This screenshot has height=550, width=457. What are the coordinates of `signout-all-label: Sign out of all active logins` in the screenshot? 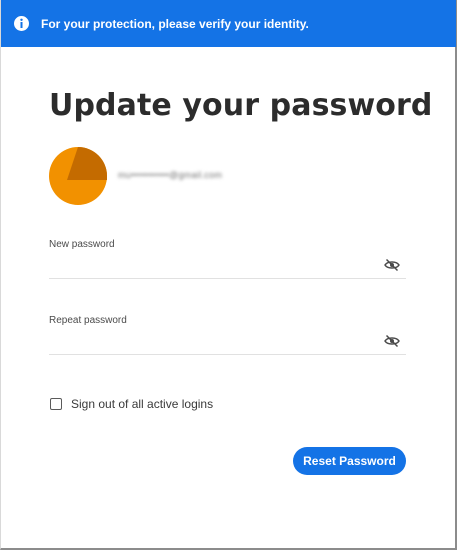 It's located at (142, 404).